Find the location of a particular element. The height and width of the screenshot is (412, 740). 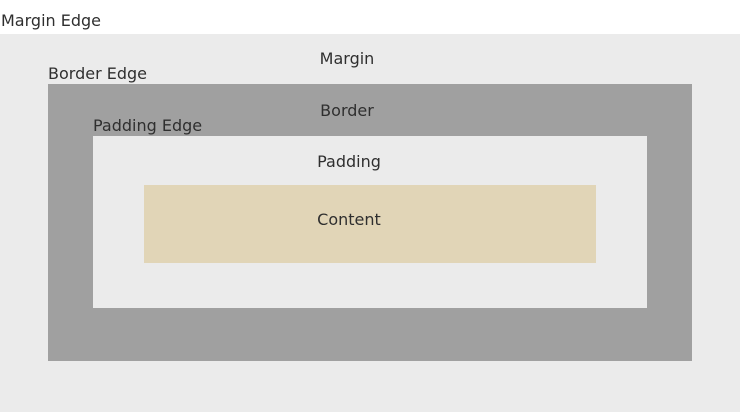

margin-edge-label: Margin Edge is located at coordinates (51, 20).